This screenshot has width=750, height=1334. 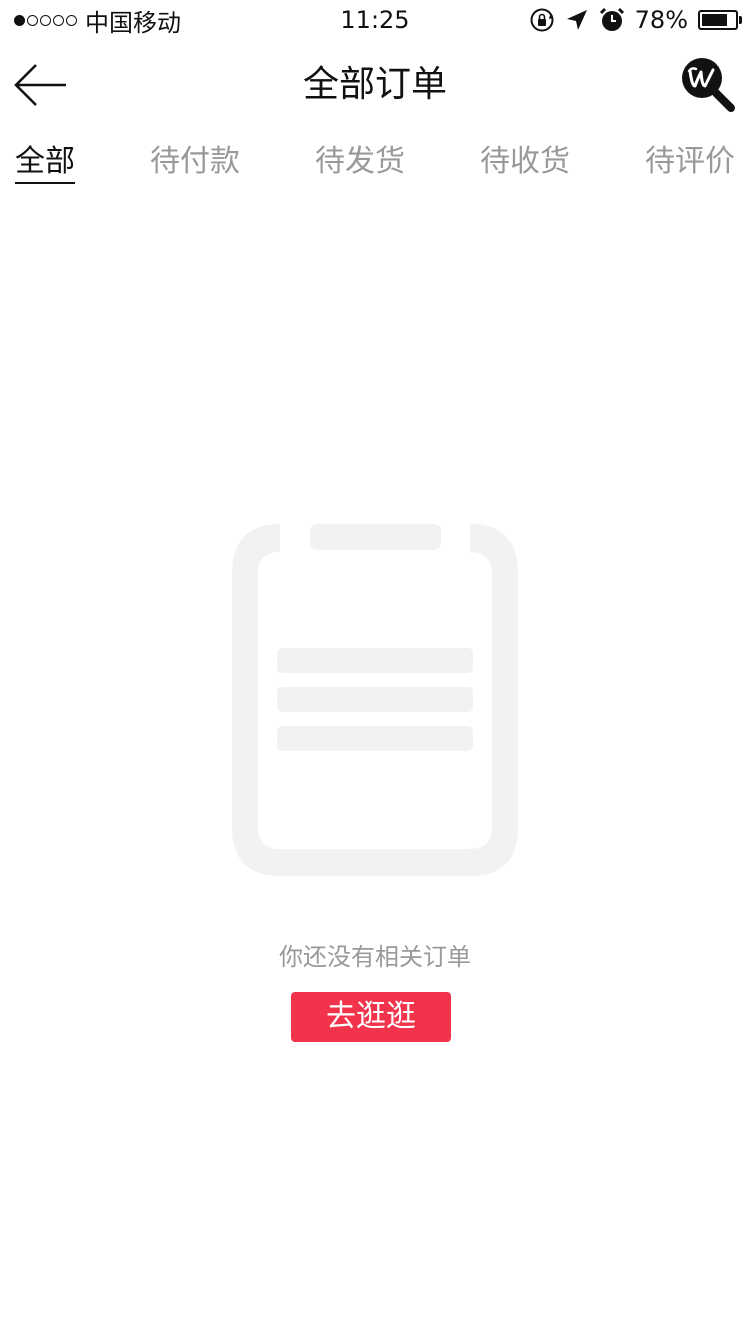 What do you see at coordinates (195, 162) in the screenshot?
I see `tab-pending-payment: 待付款` at bounding box center [195, 162].